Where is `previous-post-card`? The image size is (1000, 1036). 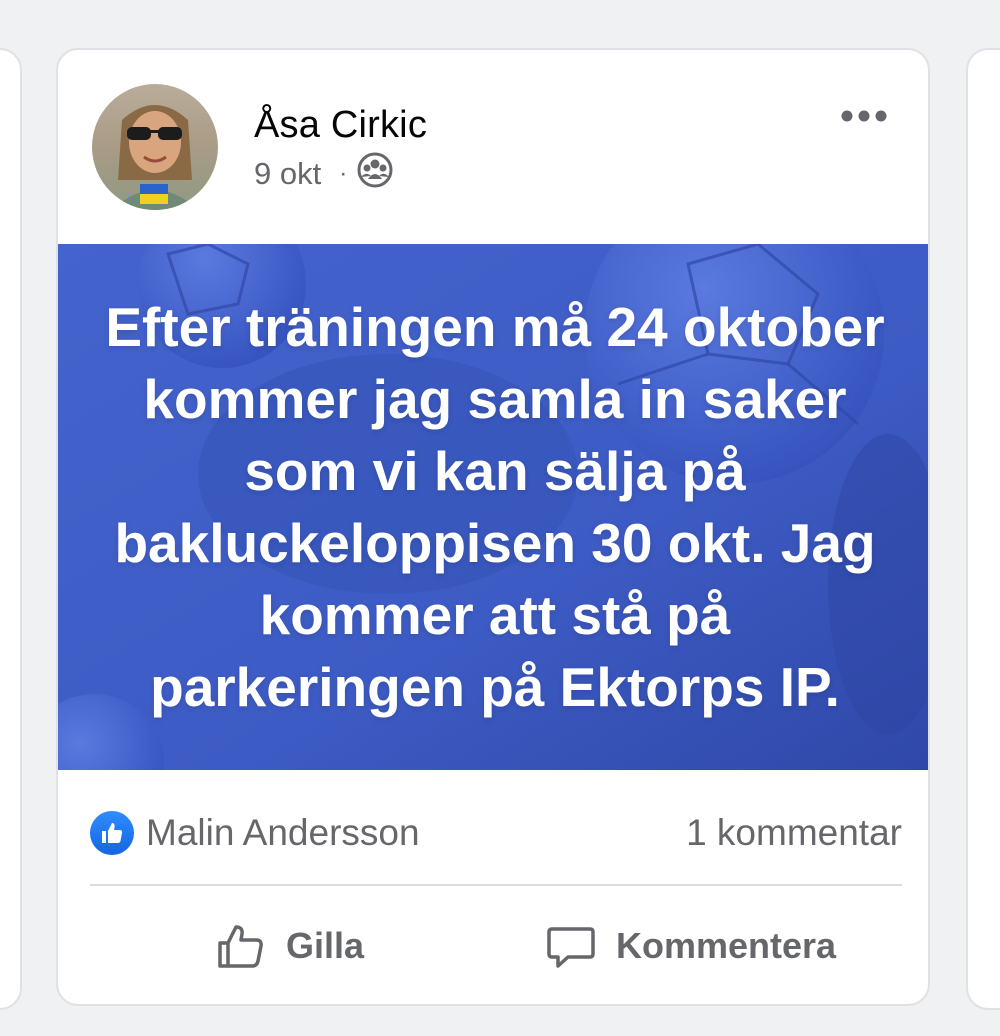 previous-post-card is located at coordinates (11, 529).